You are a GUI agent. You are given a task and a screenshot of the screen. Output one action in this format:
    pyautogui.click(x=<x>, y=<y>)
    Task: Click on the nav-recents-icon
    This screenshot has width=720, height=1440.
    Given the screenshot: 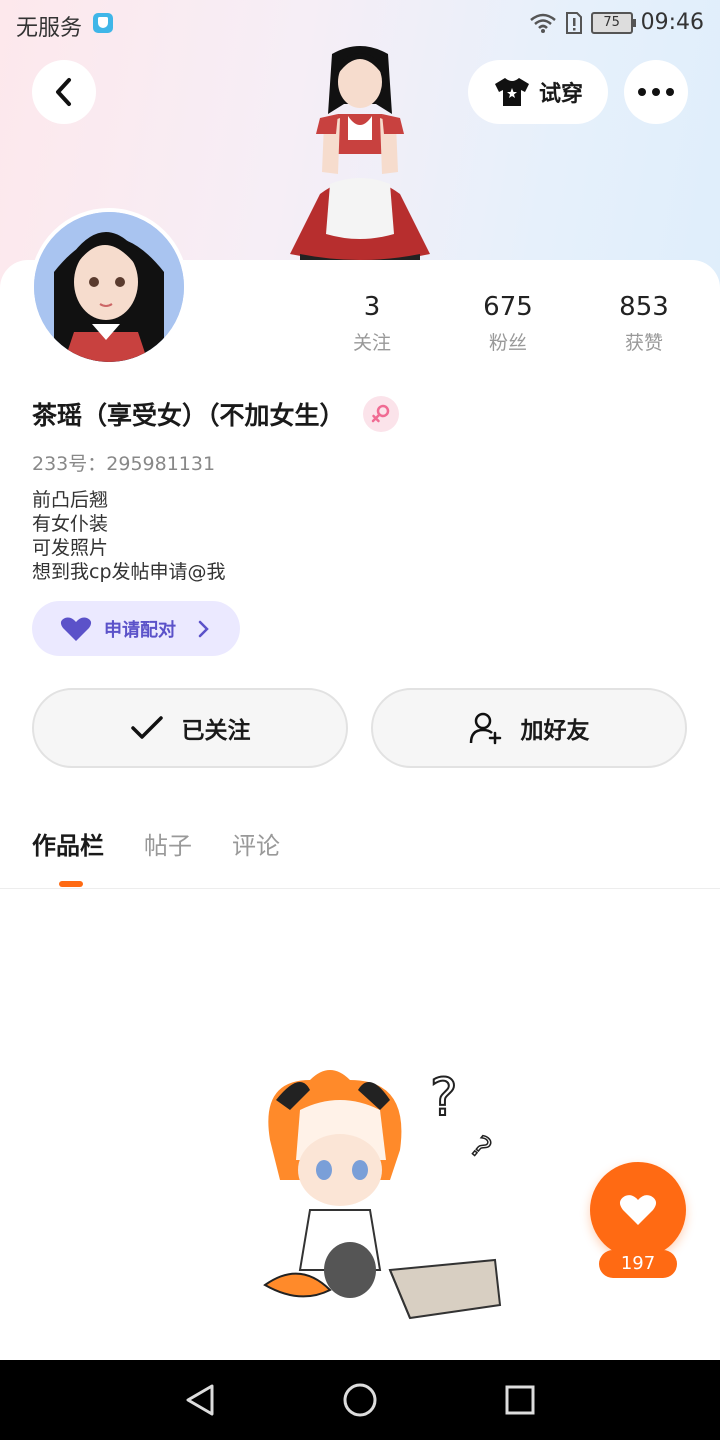 What is the action you would take?
    pyautogui.click(x=520, y=1400)
    